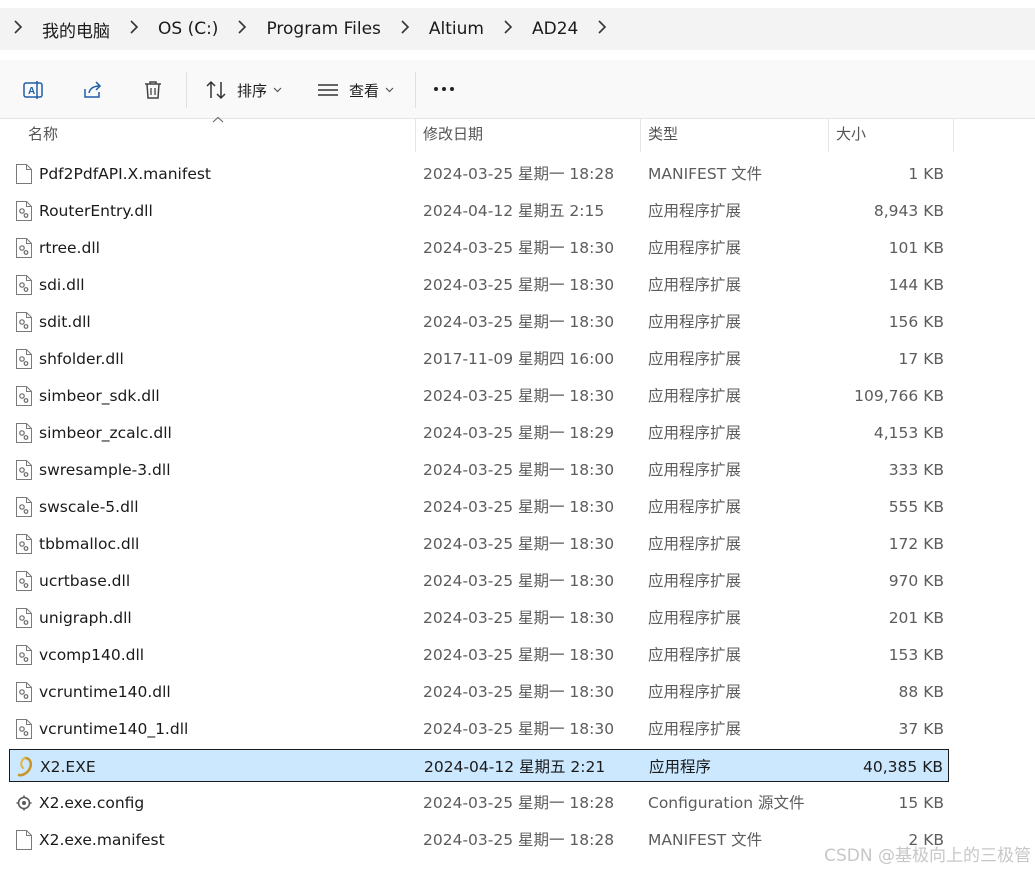 Image resolution: width=1035 pixels, height=874 pixels. What do you see at coordinates (921, 729) in the screenshot?
I see `file-size: 37 KB` at bounding box center [921, 729].